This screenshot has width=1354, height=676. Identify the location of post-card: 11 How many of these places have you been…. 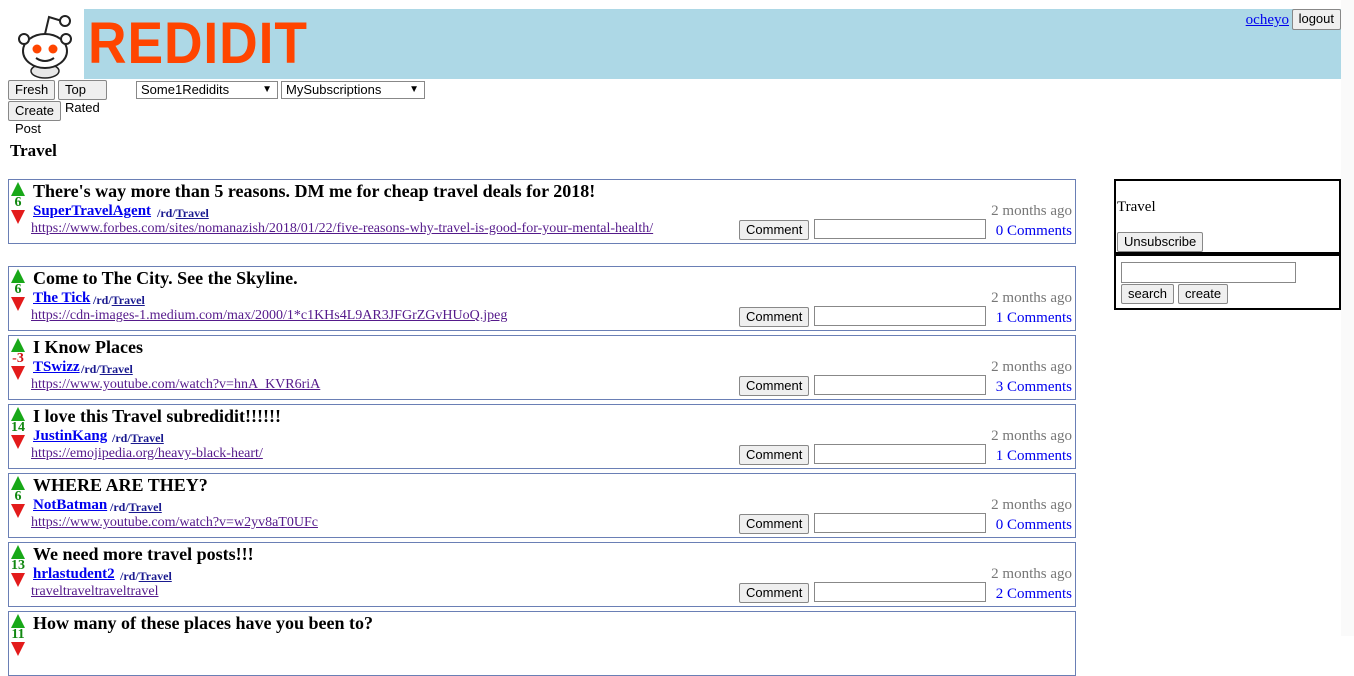
(542, 643).